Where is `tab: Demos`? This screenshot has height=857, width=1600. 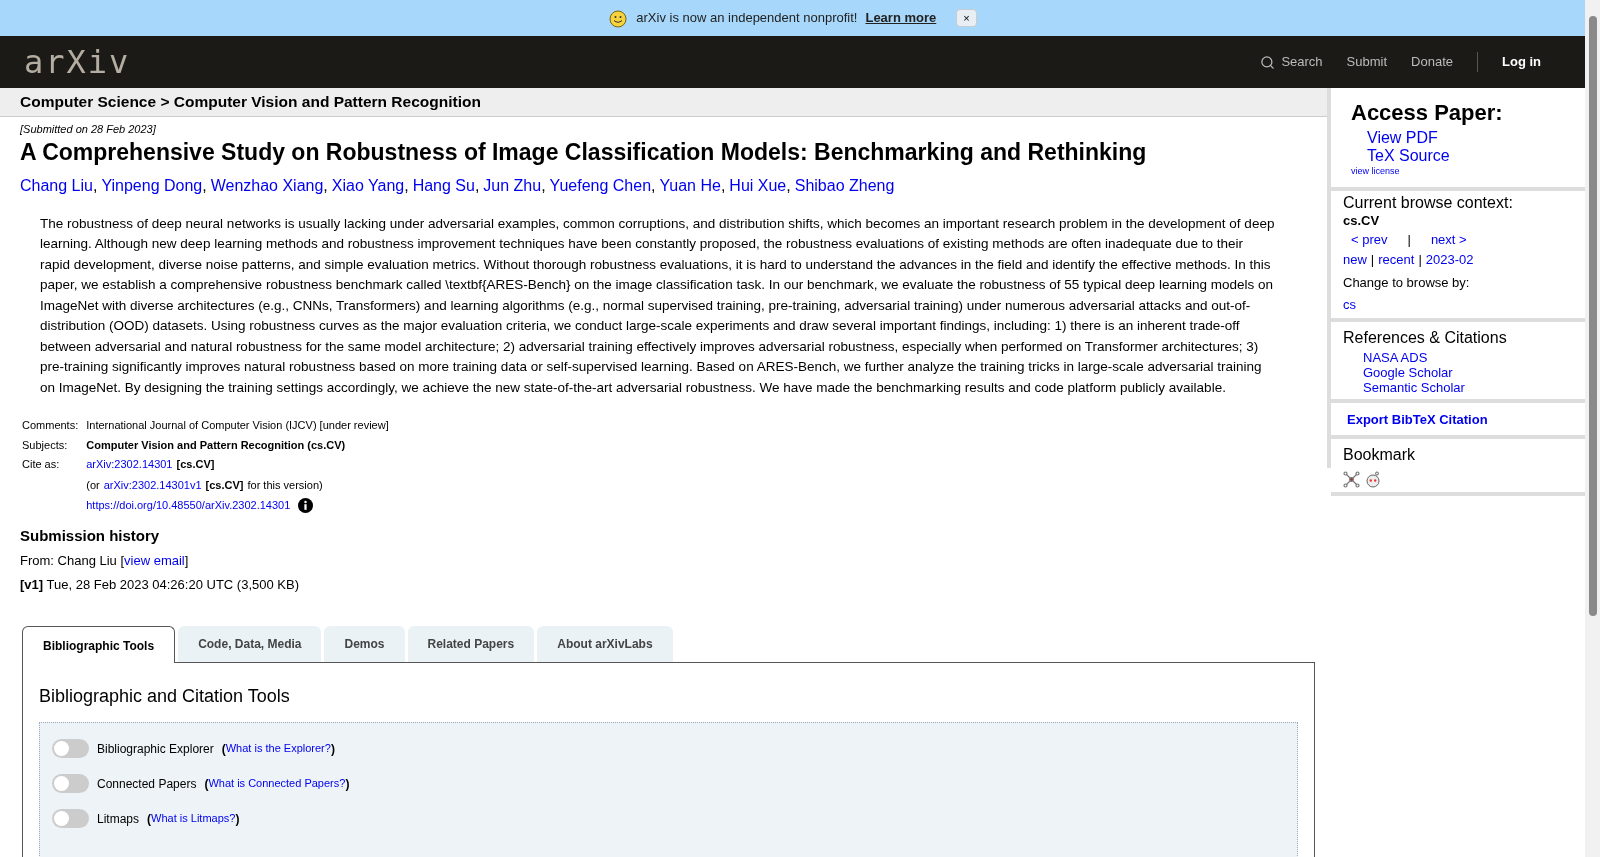 tab: Demos is located at coordinates (364, 644).